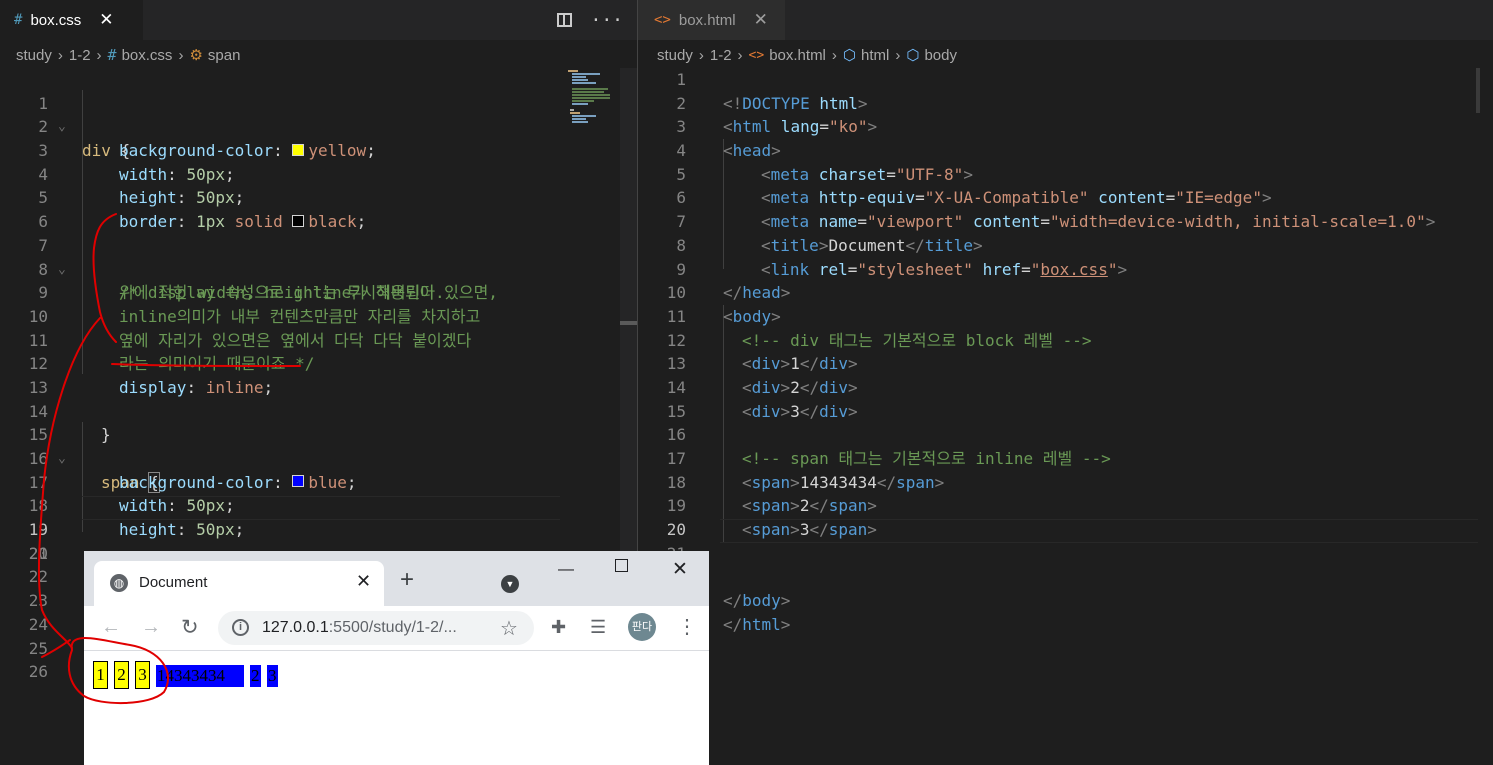 The image size is (1493, 765). Describe the element at coordinates (606, 20) in the screenshot. I see `more-actions-icon: ···` at that location.